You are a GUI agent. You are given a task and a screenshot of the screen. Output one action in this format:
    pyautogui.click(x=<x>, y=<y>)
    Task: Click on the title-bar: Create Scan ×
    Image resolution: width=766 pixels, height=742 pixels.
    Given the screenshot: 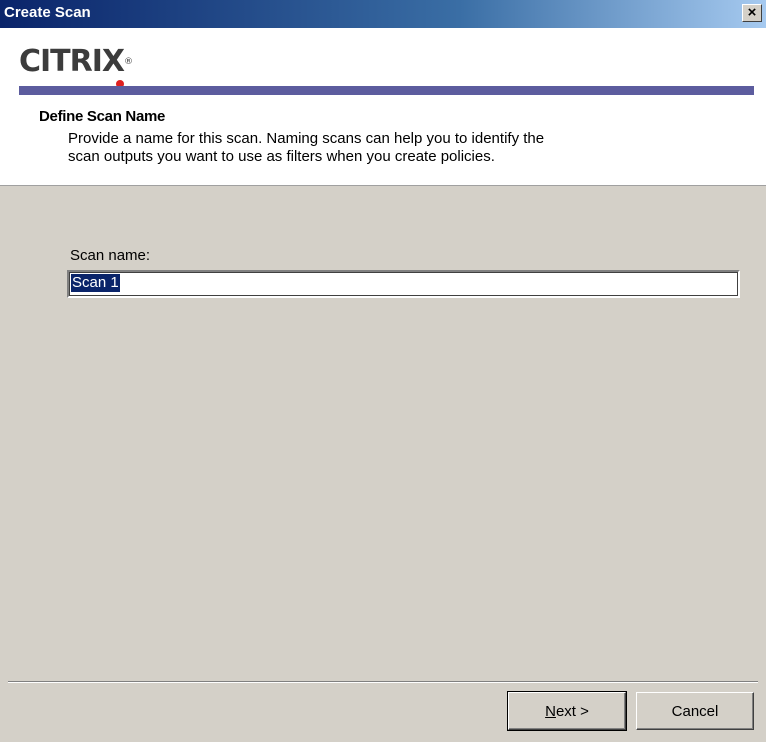 What is the action you would take?
    pyautogui.click(x=383, y=14)
    